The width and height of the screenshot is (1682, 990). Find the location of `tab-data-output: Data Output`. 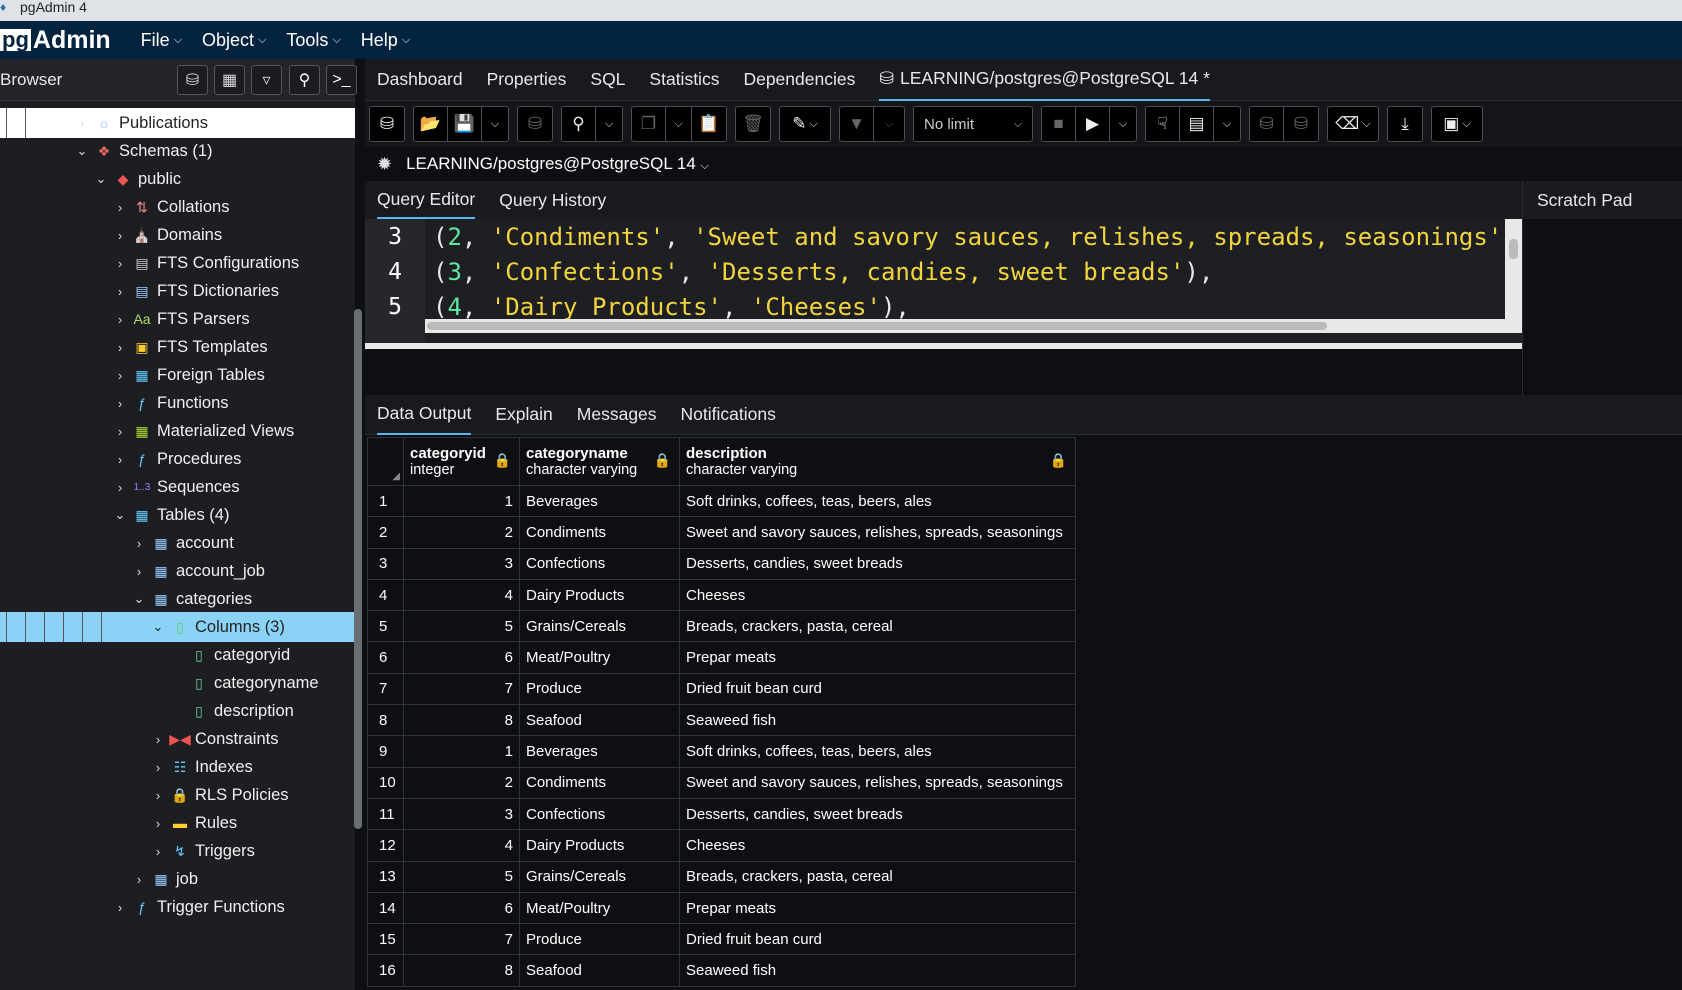

tab-data-output: Data Output is located at coordinates (424, 415).